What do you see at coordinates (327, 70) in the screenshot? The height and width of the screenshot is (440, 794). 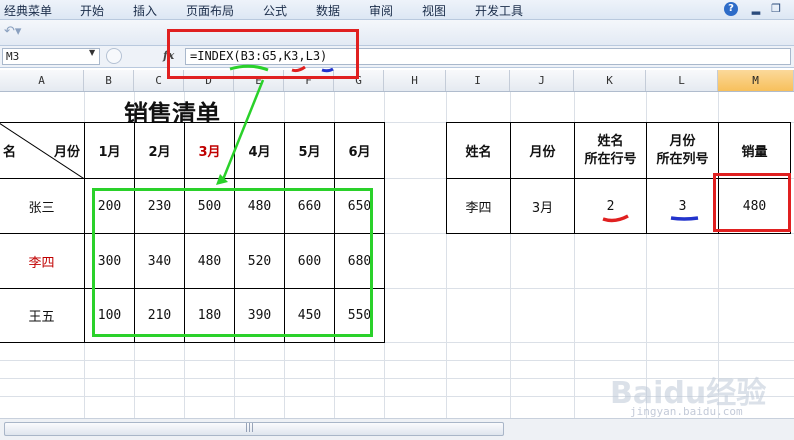 I see `blue-underline-stroke` at bounding box center [327, 70].